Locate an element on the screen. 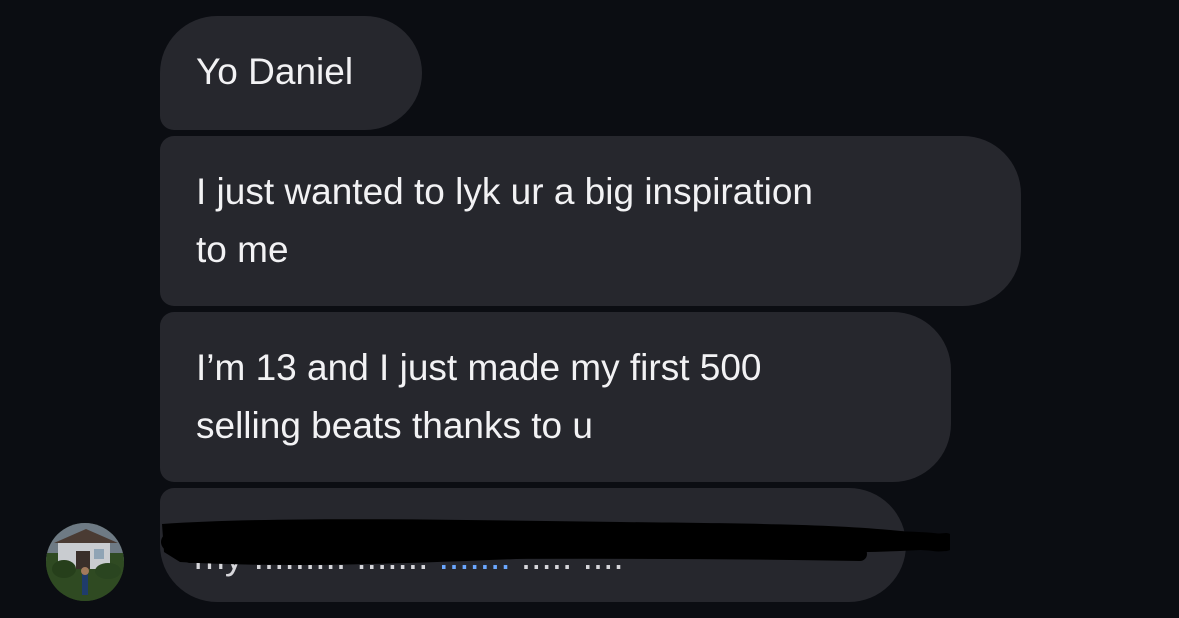  avatar is located at coordinates (85, 562).